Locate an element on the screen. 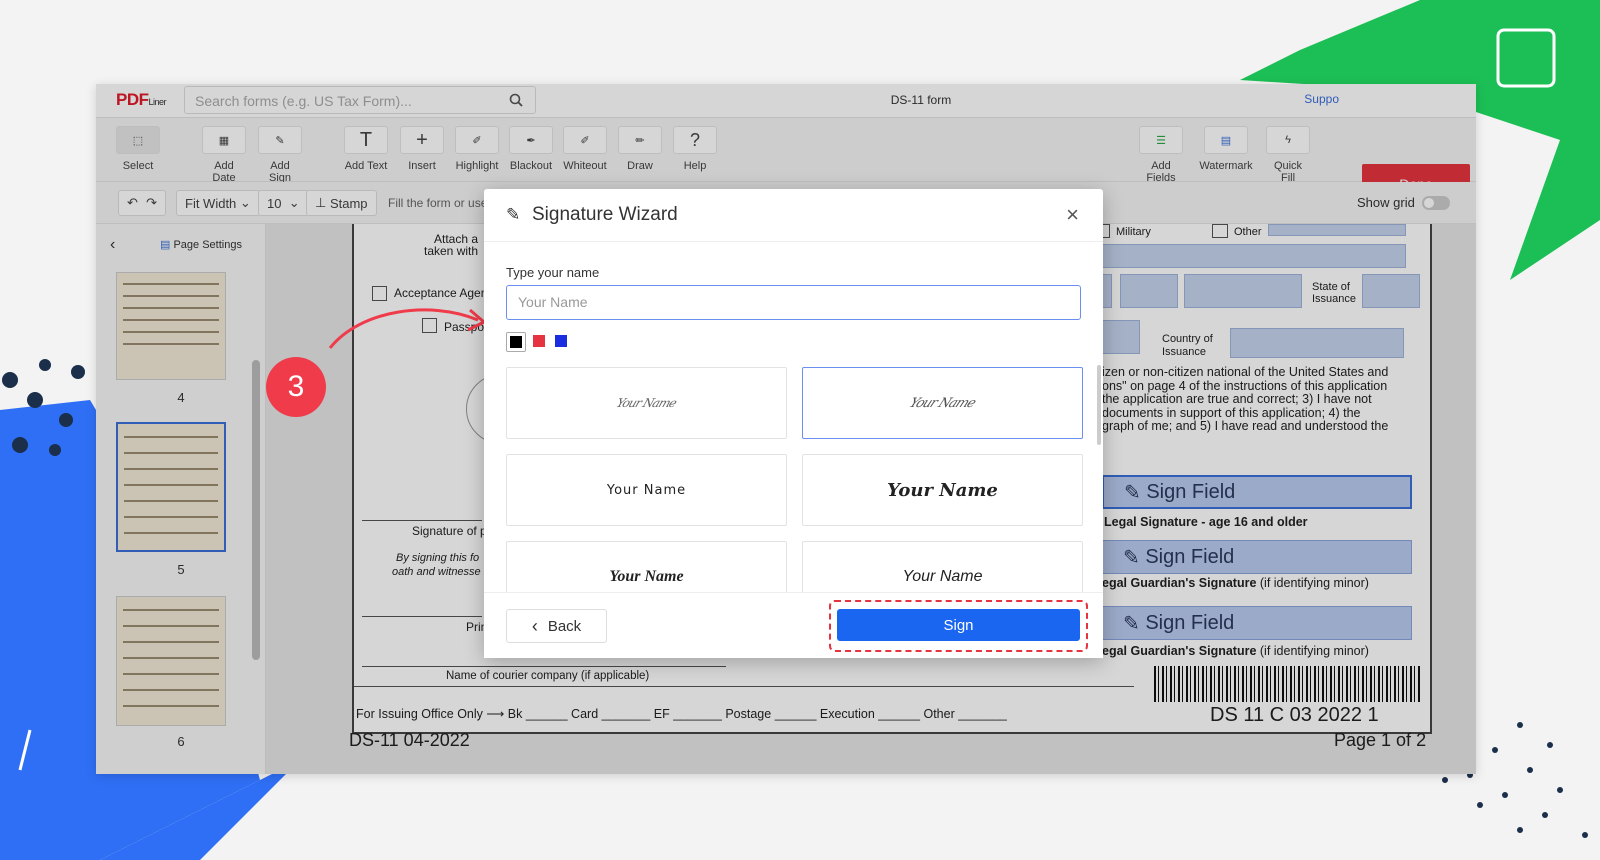 The height and width of the screenshot is (860, 1600). signature-option-2: Your Name is located at coordinates (942, 403).